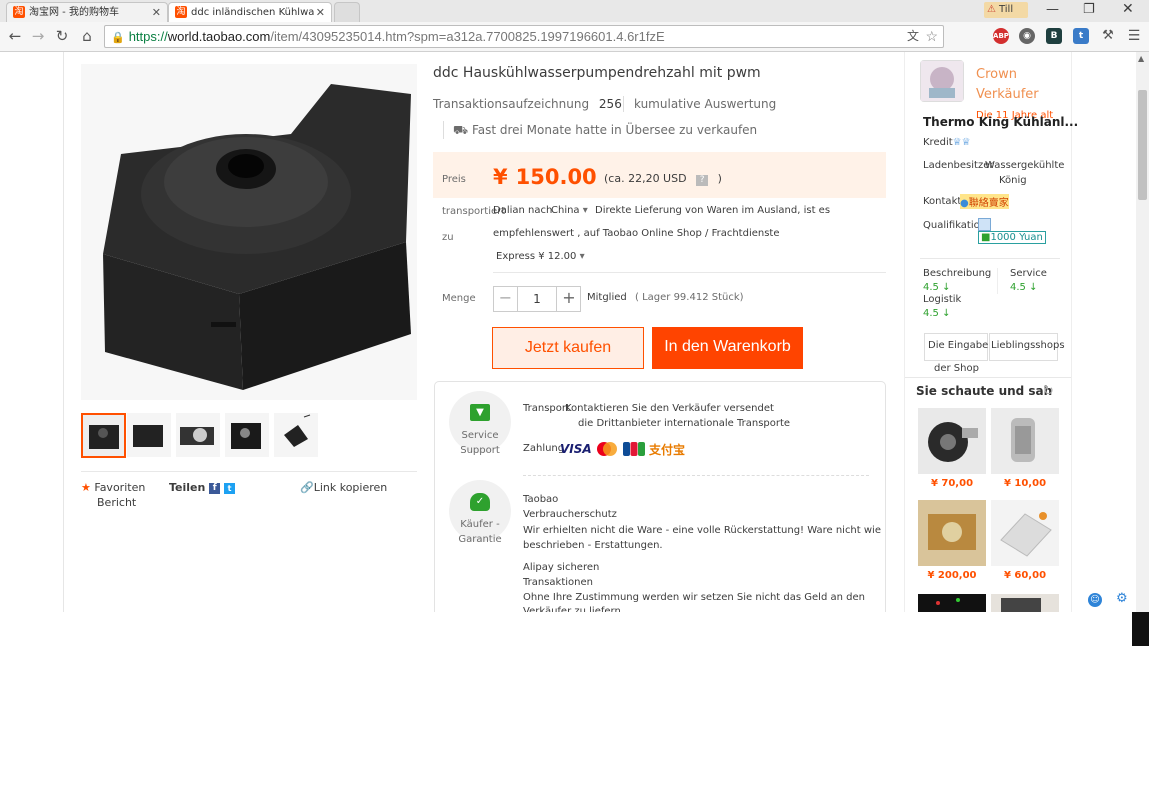 This screenshot has width=1149, height=800. Describe the element at coordinates (1001, 36) in the screenshot. I see `adblock-icon: ABP` at that location.